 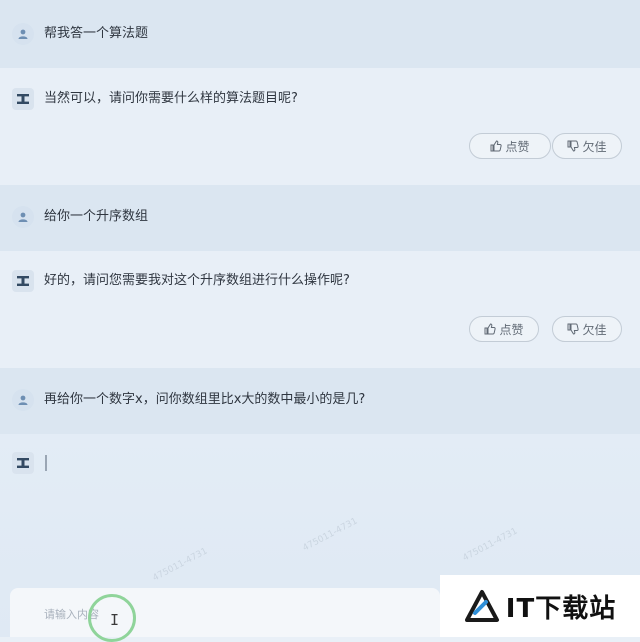 I want to click on chat-input: 请输入内容, so click(x=225, y=612).